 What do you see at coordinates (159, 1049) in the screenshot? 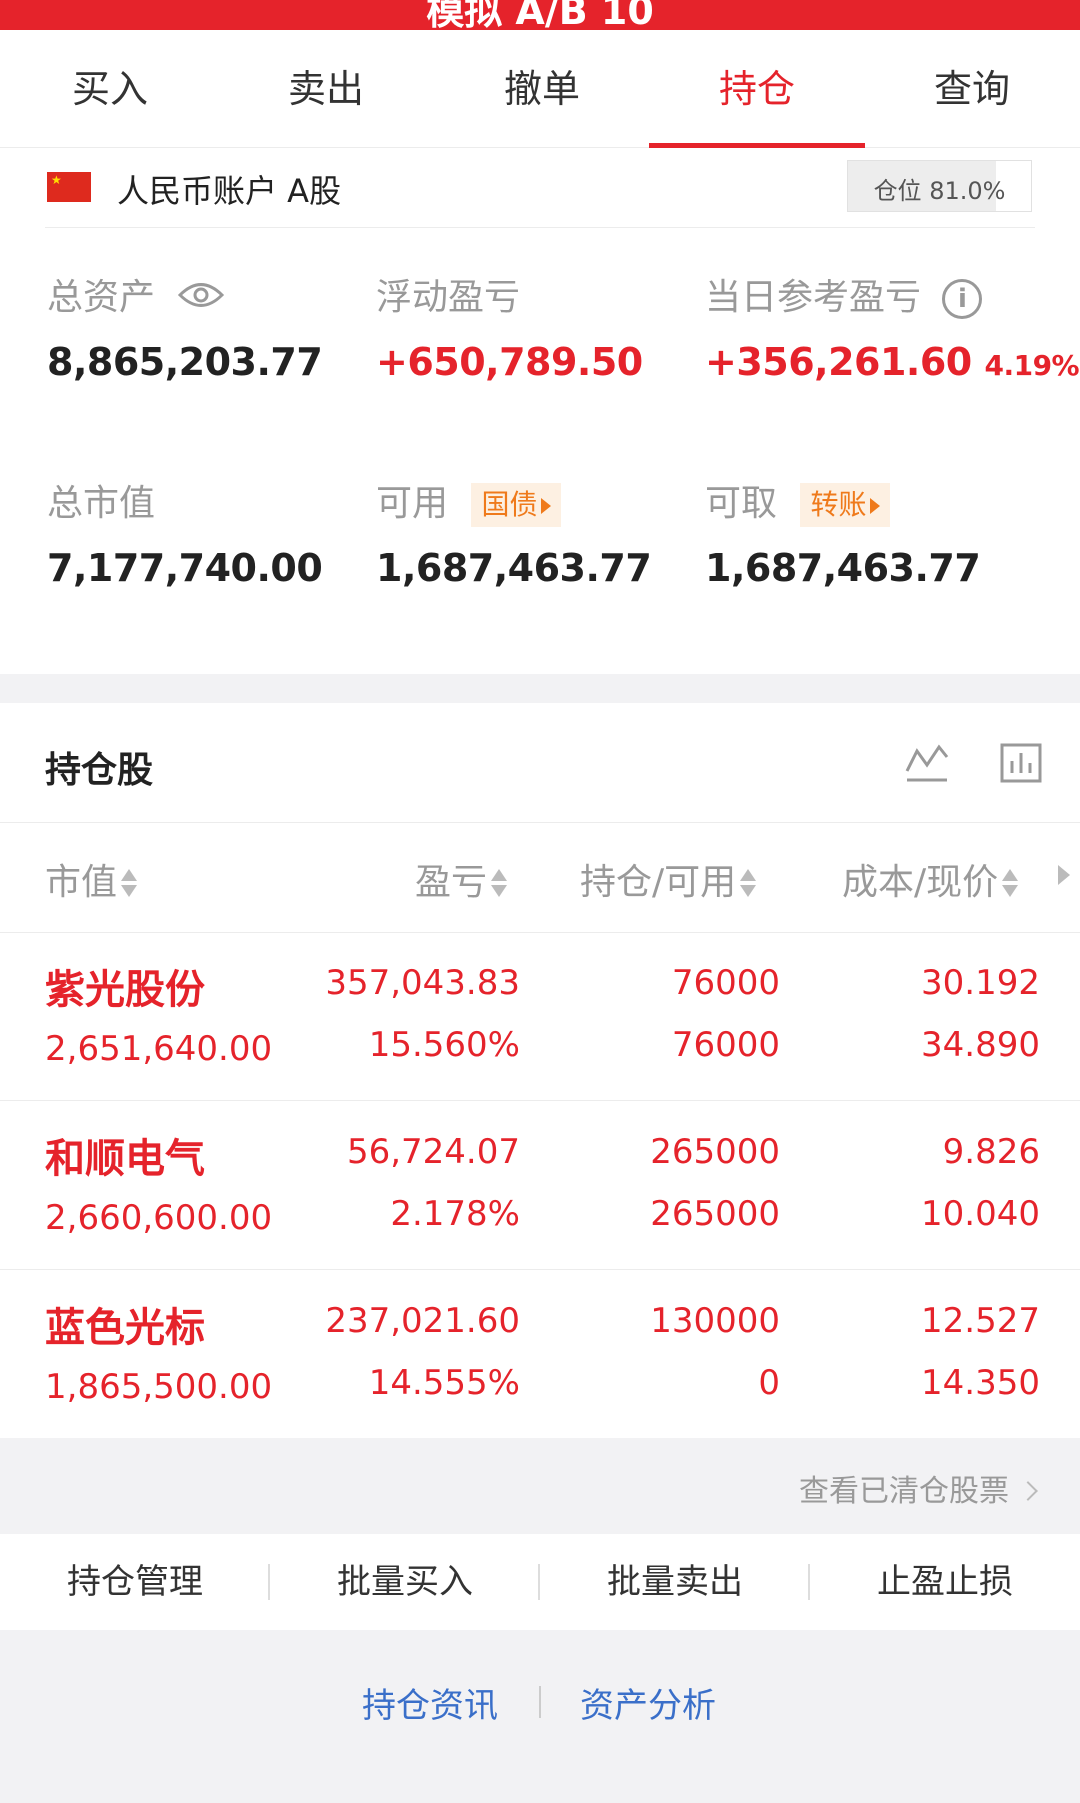
I see `stock-market-value: 2,651,640.00` at bounding box center [159, 1049].